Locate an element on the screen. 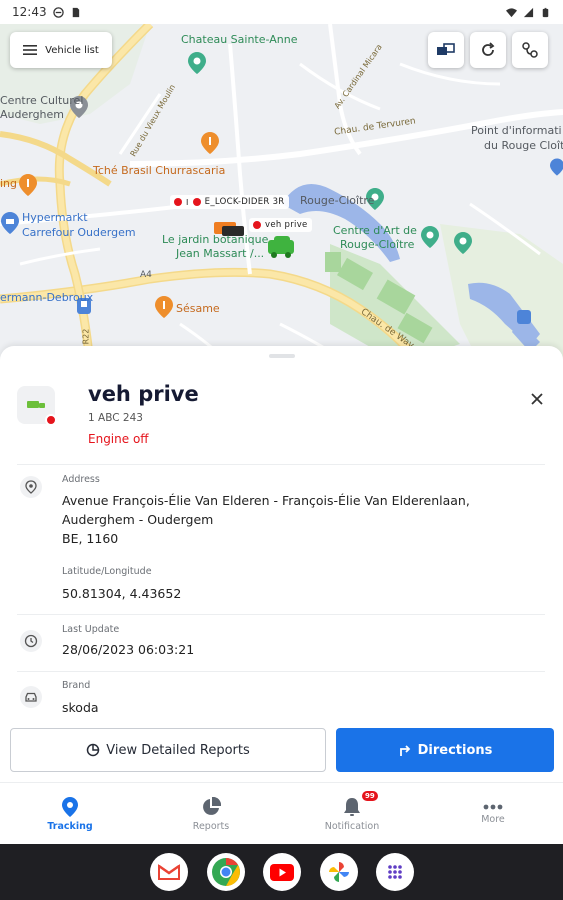 The image size is (563, 900). bell-icon is located at coordinates (352, 806).